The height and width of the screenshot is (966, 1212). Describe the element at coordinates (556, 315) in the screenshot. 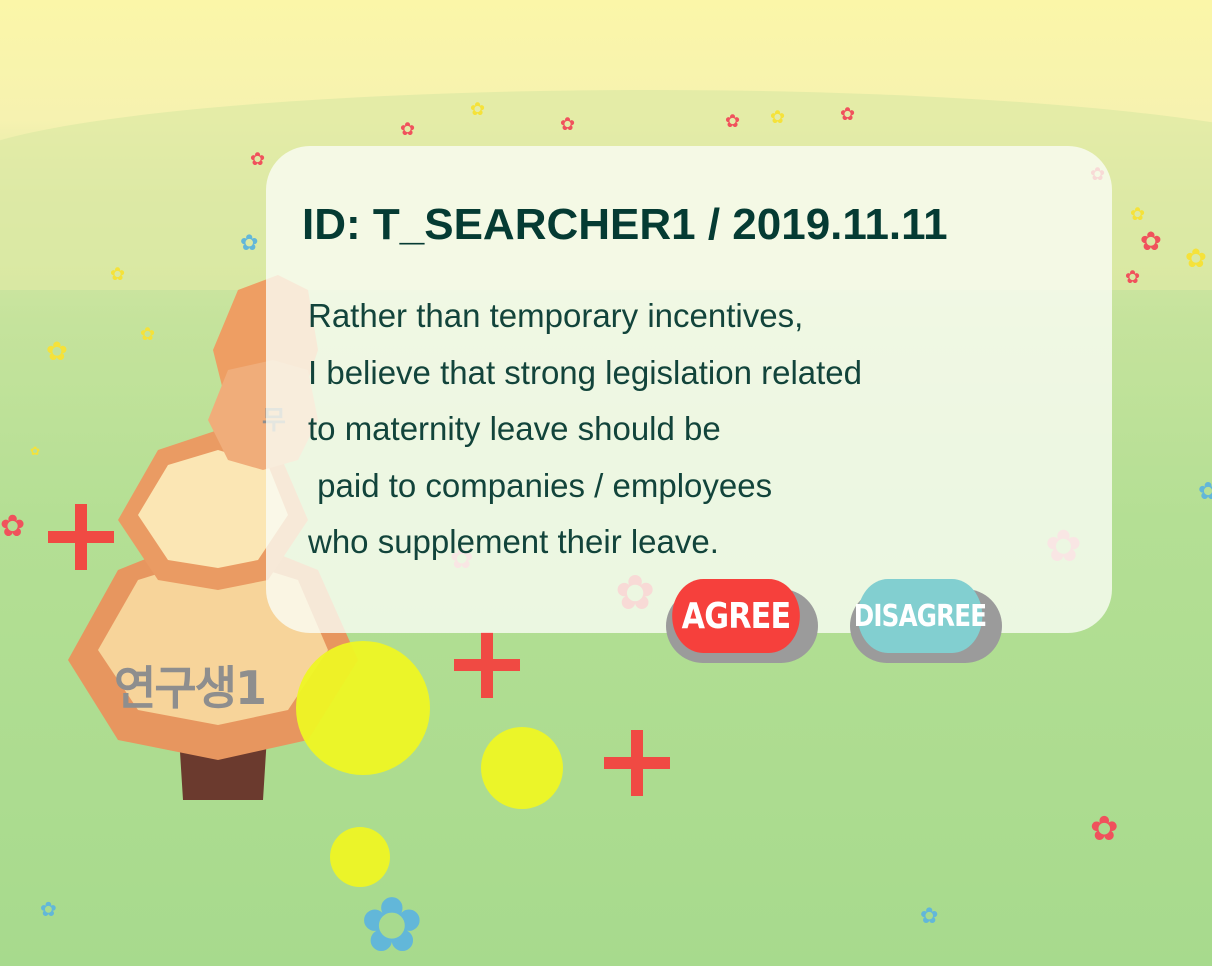

I see `comment-line: Rather than temporary incentives,` at that location.